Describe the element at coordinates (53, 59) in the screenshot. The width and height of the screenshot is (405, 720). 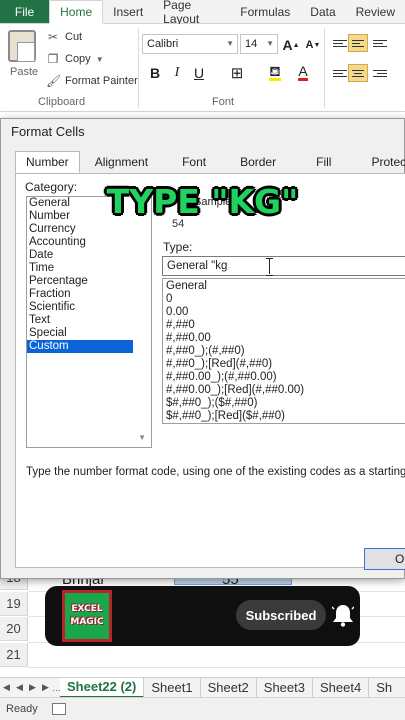
I see `copy-icon: ❐` at that location.